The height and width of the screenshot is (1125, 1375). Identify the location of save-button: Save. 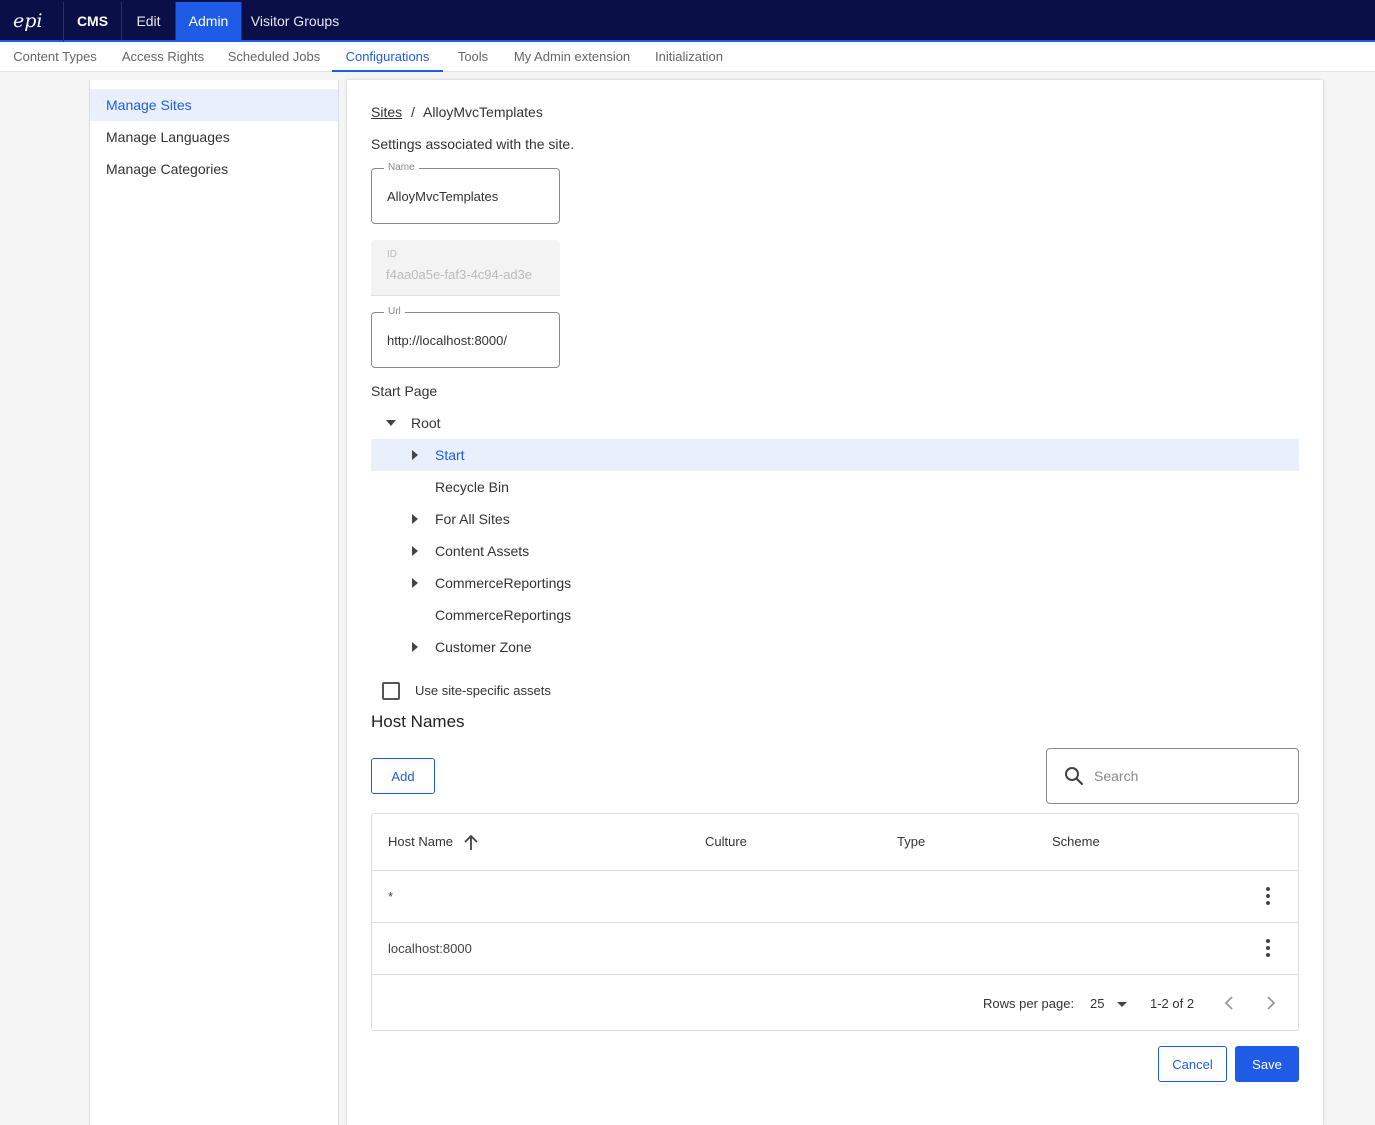
(1267, 1064).